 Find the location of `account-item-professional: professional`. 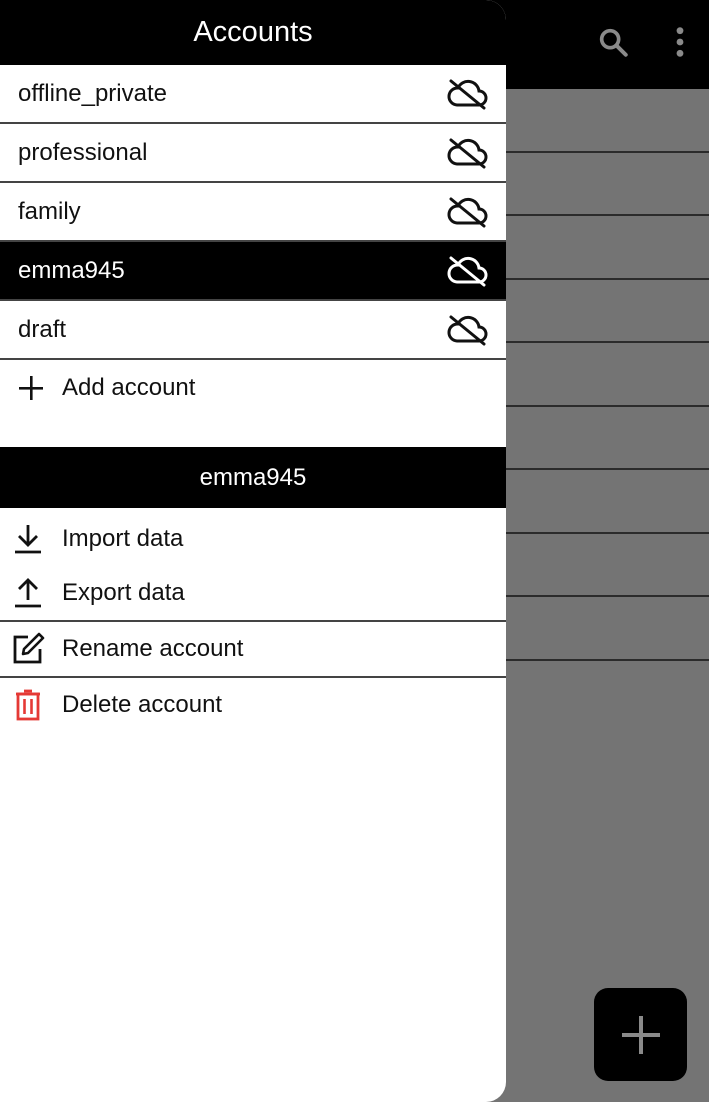

account-item-professional: professional is located at coordinates (253, 153).